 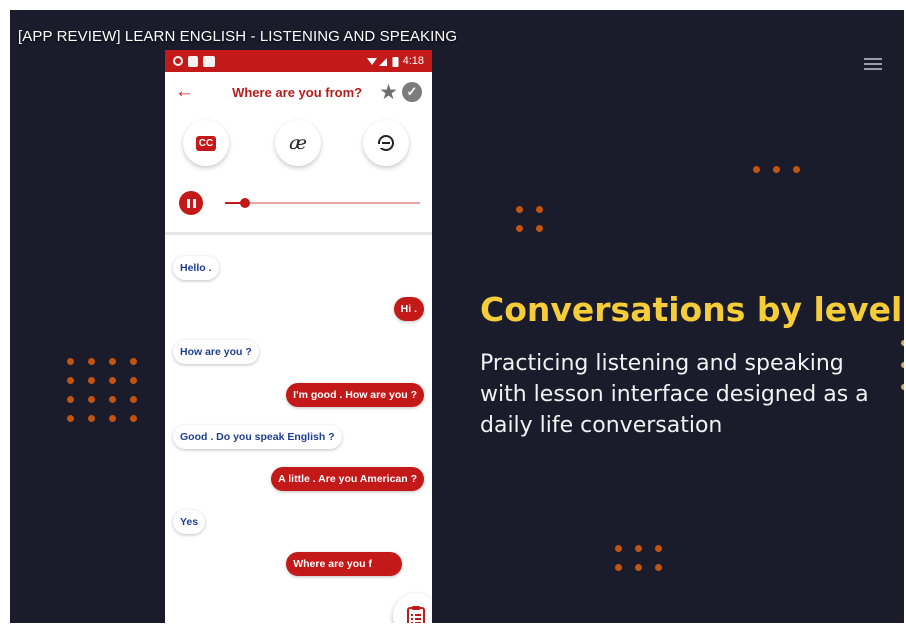 What do you see at coordinates (189, 522) in the screenshot?
I see `message-bubble-incoming: Yes` at bounding box center [189, 522].